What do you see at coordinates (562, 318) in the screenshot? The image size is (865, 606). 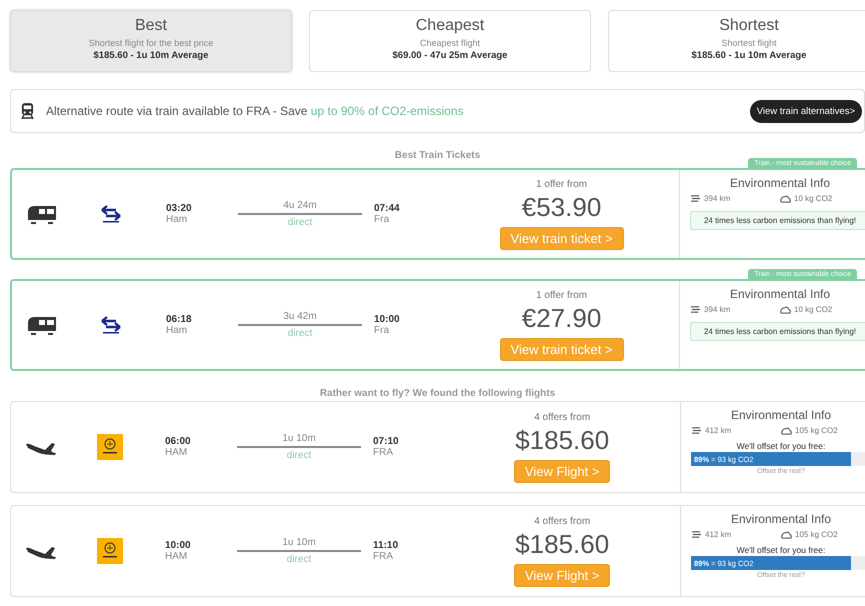 I see `price: €27.90` at bounding box center [562, 318].